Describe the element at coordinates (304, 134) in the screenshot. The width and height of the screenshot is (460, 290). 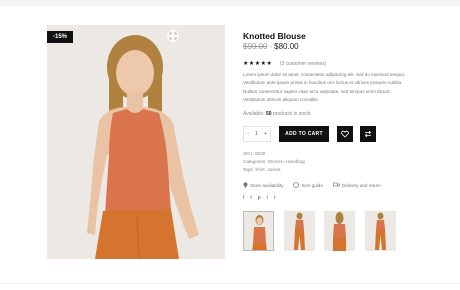
I see `add-to-cart-button: ADD TO CART` at that location.